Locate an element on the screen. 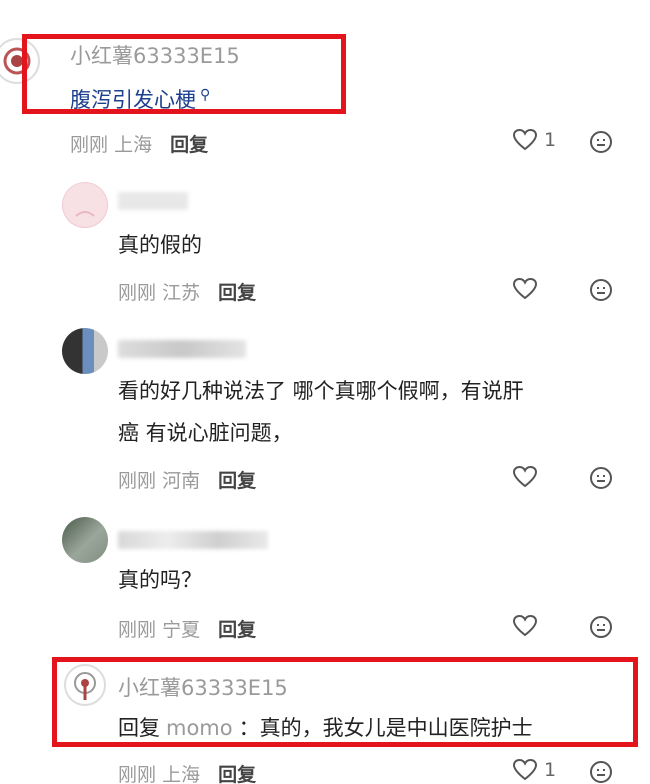 Image resolution: width=650 pixels, height=784 pixels. comment-meta: 刚刚 河南 回复 is located at coordinates (187, 479).